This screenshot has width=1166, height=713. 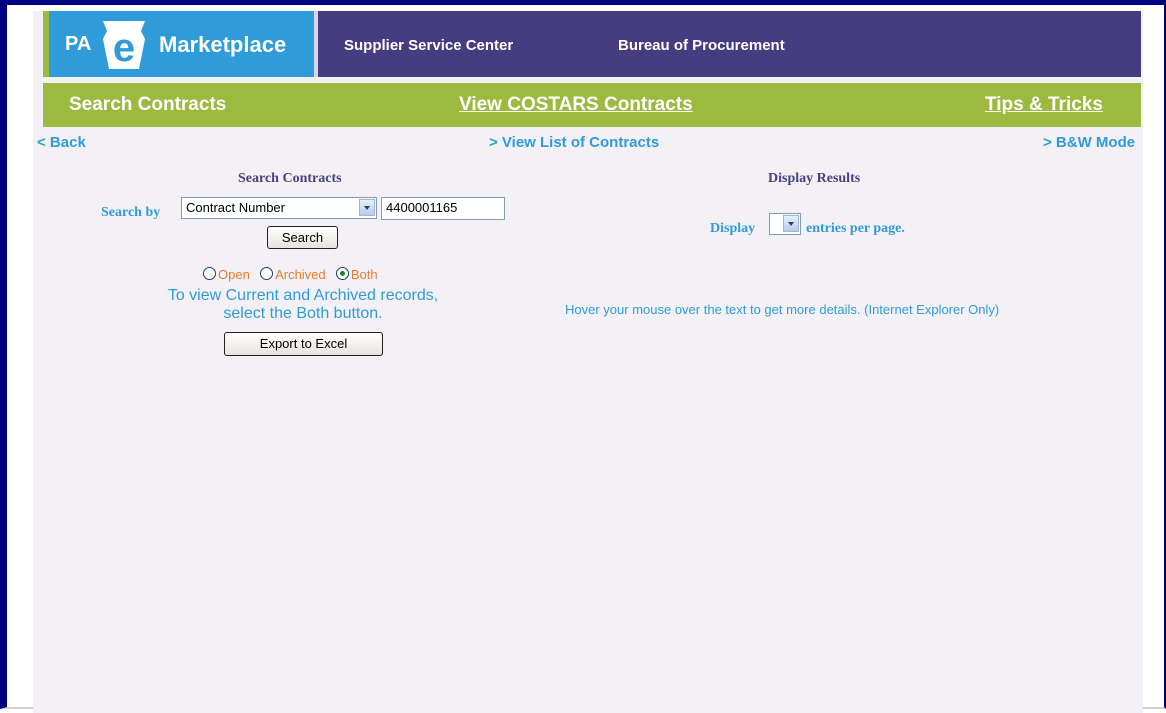 What do you see at coordinates (342, 273) in the screenshot?
I see `radio-both` at bounding box center [342, 273].